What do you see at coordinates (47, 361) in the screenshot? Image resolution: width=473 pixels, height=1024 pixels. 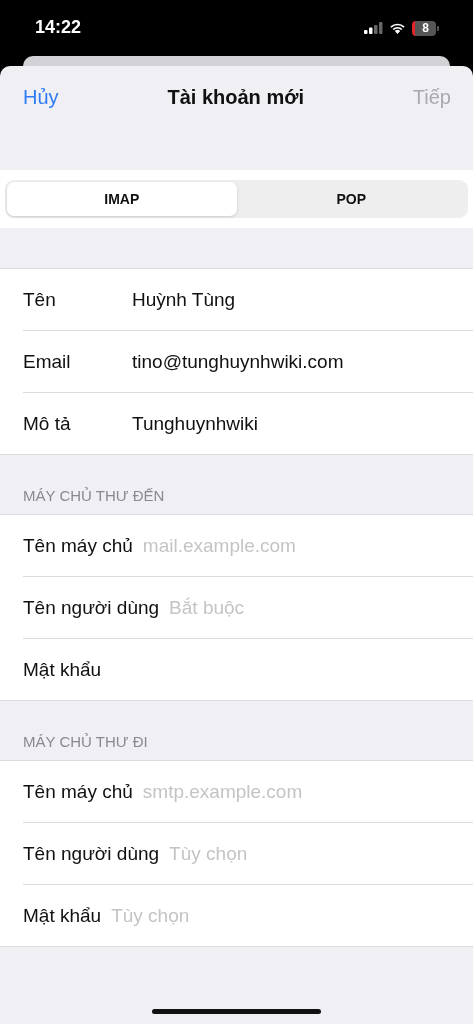 I see `field-label: Email` at bounding box center [47, 361].